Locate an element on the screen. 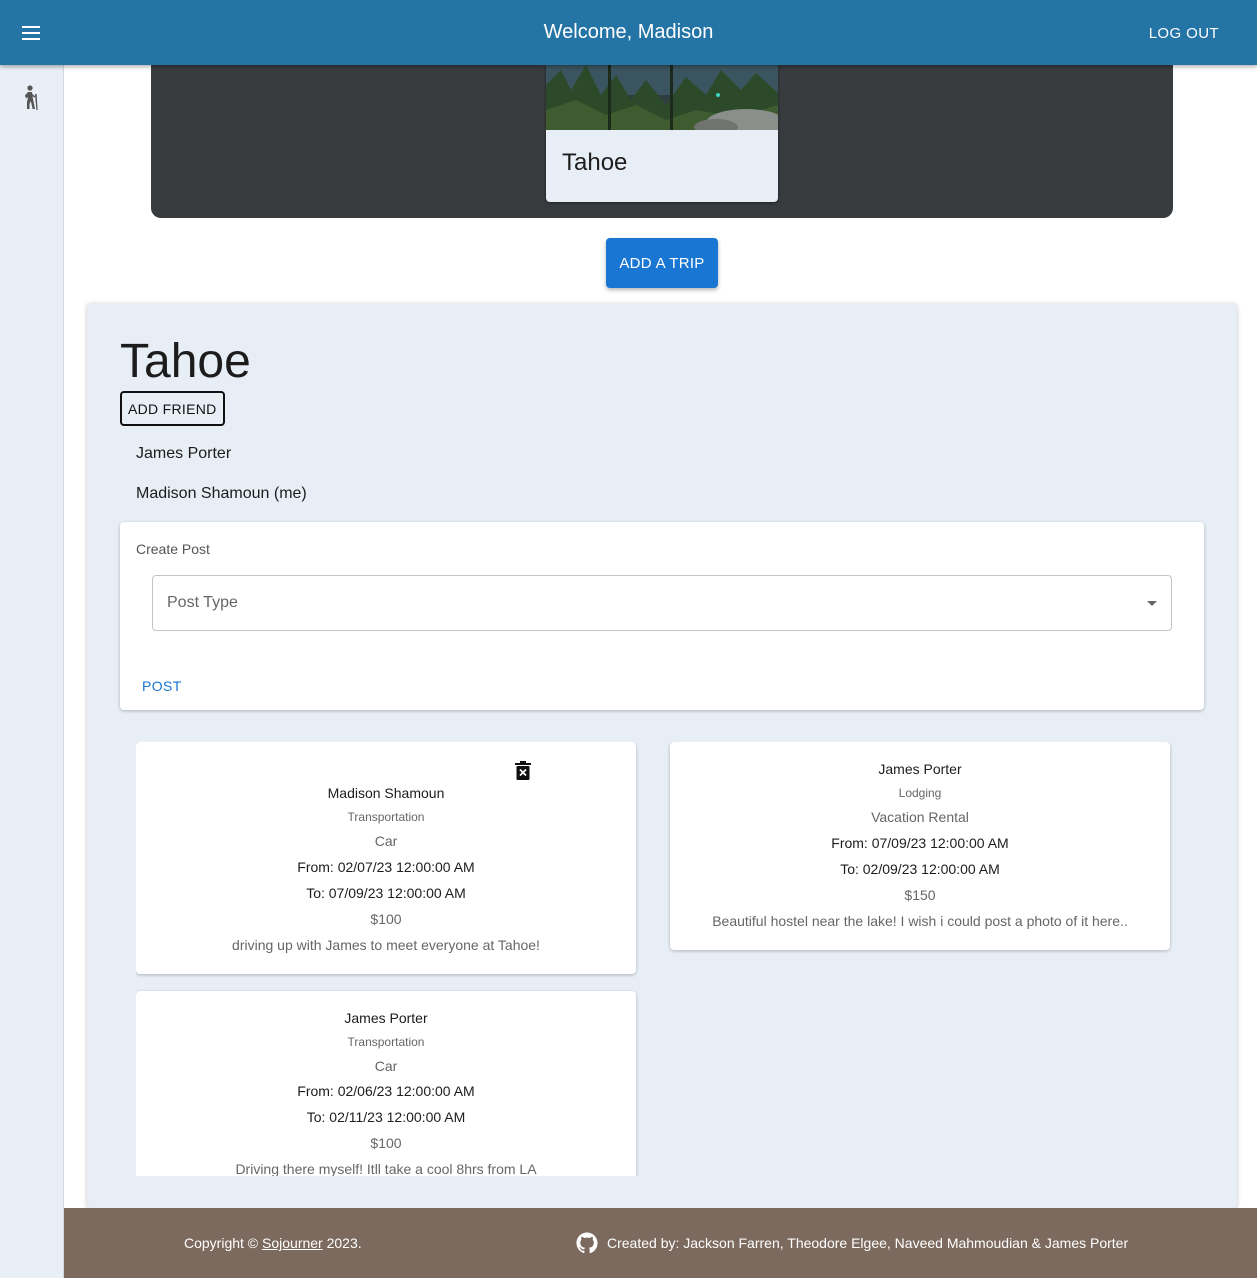  post-type: Lodging is located at coordinates (920, 793).